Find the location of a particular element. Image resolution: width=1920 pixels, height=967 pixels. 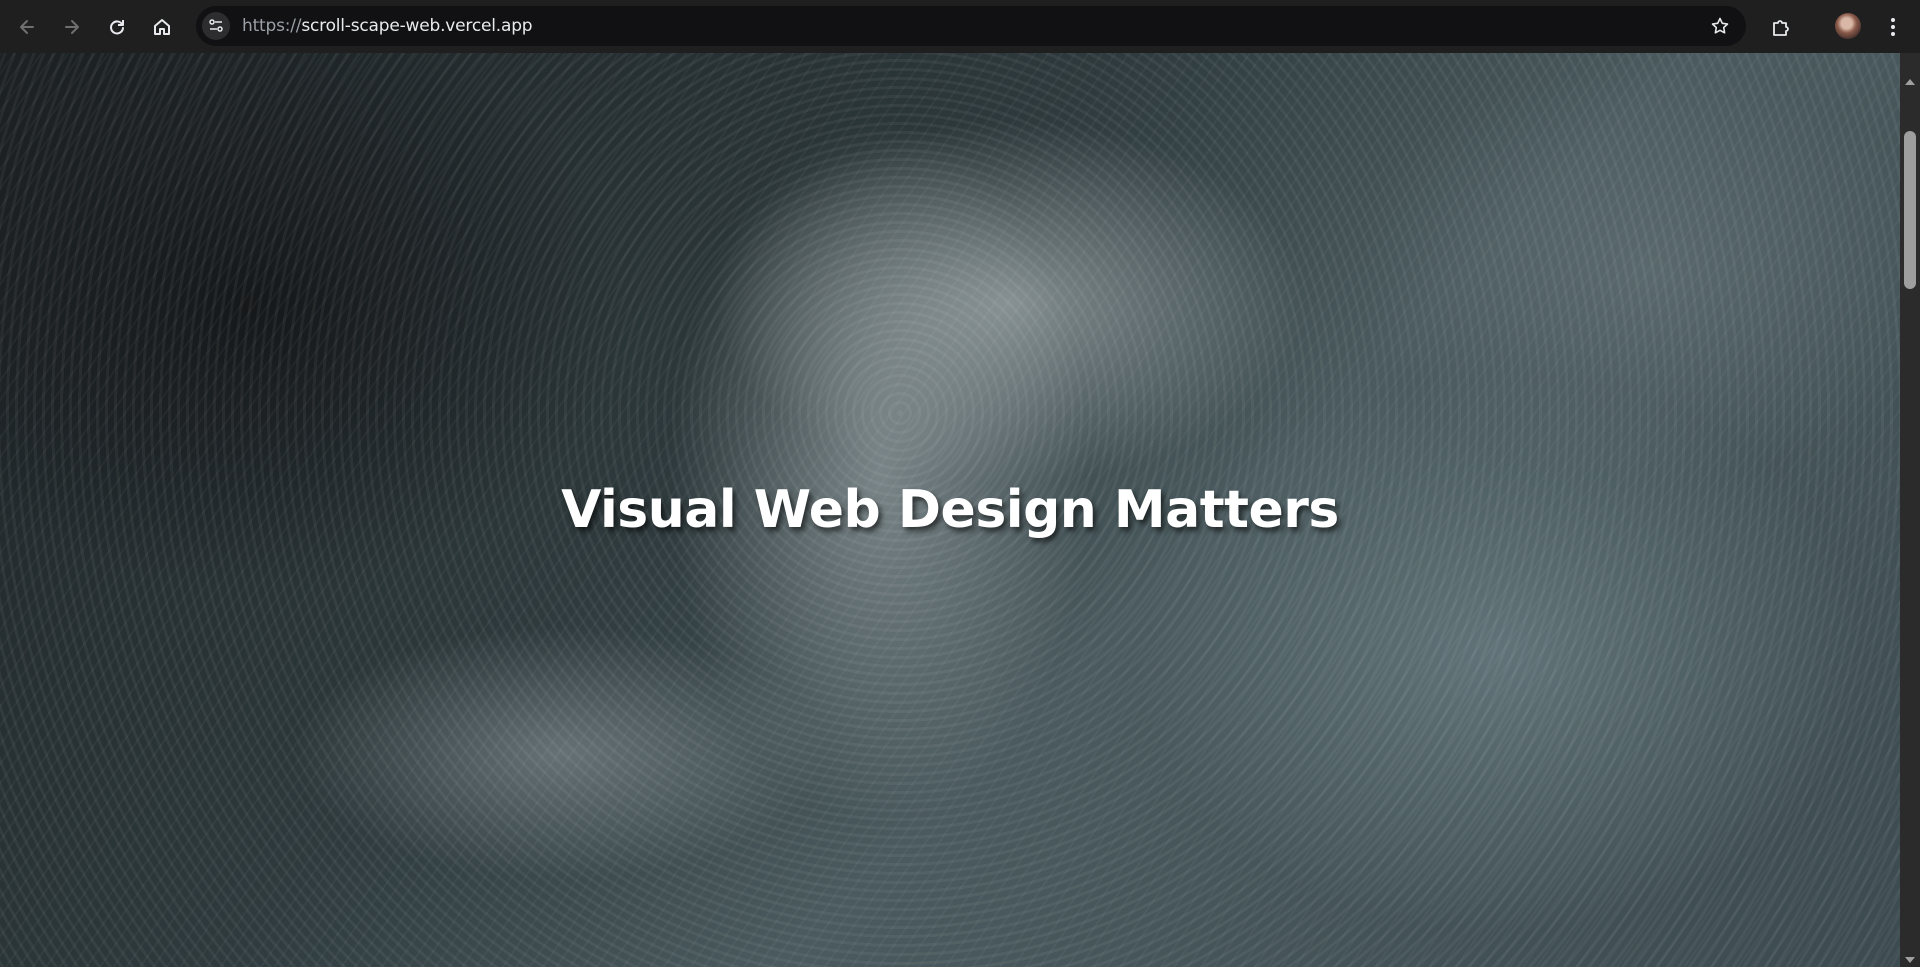

arrow-right-icon is located at coordinates (72, 27).